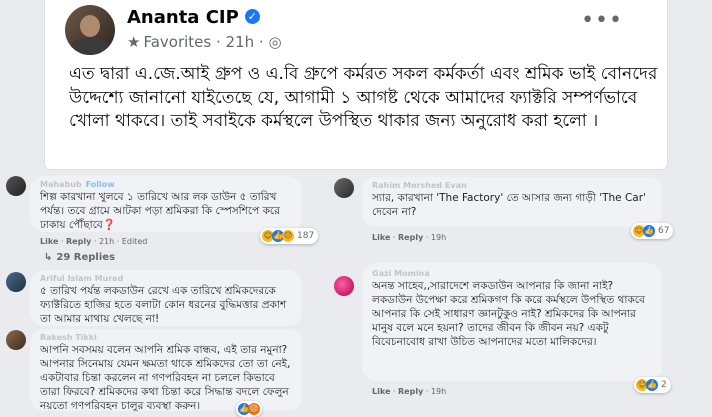 This screenshot has width=712, height=417. Describe the element at coordinates (512, 273) in the screenshot. I see `commenter-name: Gazi Momina` at that location.